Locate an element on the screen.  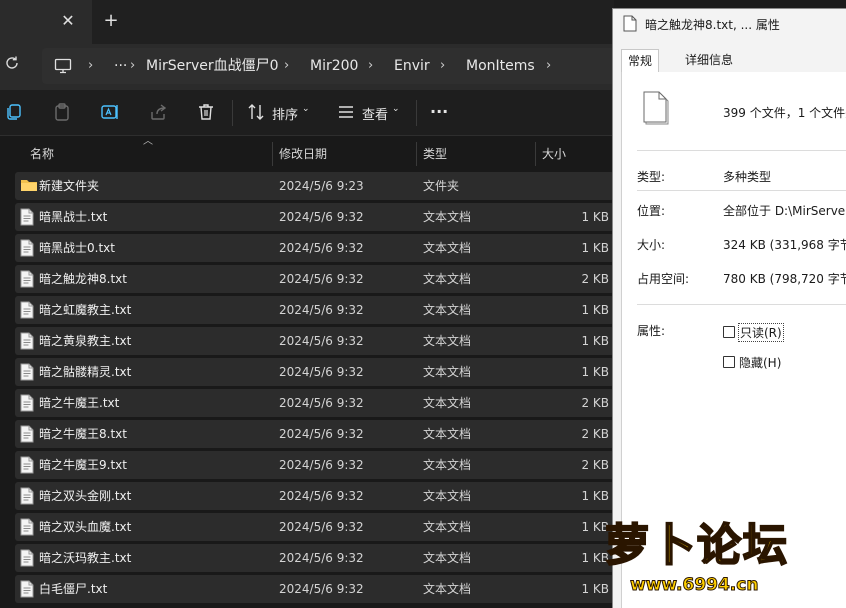
file-row: 暗之沃玛教主.txt 2024/5/6 9:32 文本文档 1 KB is located at coordinates (314, 558).